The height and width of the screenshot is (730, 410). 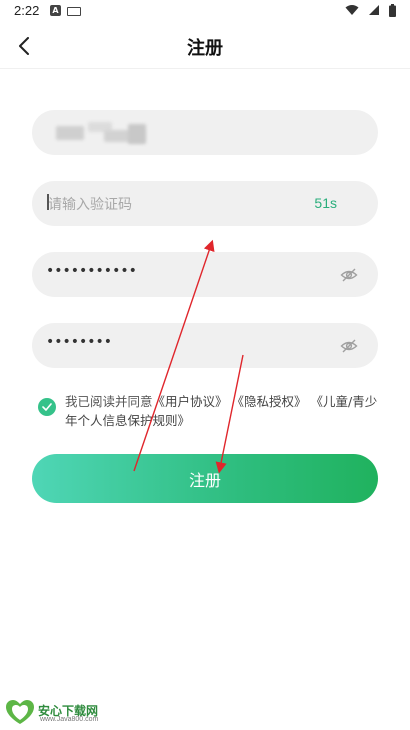 I want to click on confirm-password-visibility-toggle, so click(x=349, y=346).